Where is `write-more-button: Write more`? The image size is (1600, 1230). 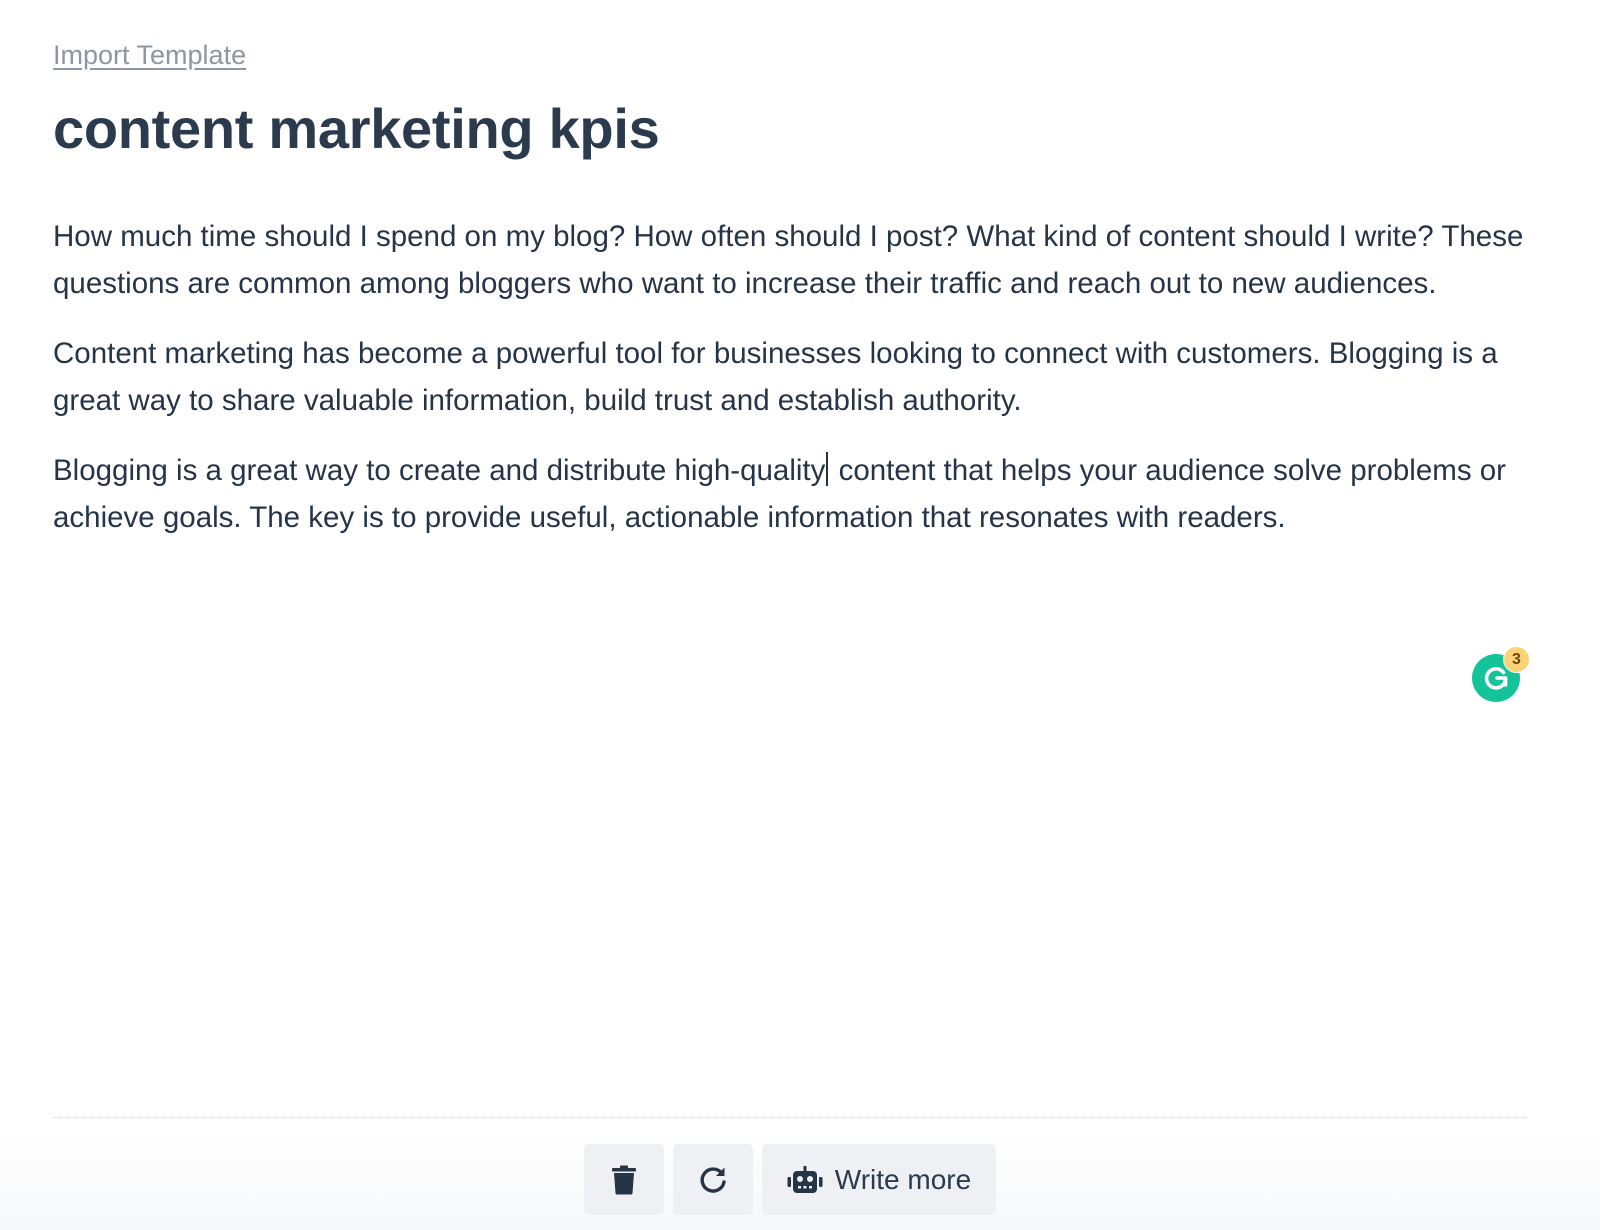
write-more-button: Write more is located at coordinates (879, 1179).